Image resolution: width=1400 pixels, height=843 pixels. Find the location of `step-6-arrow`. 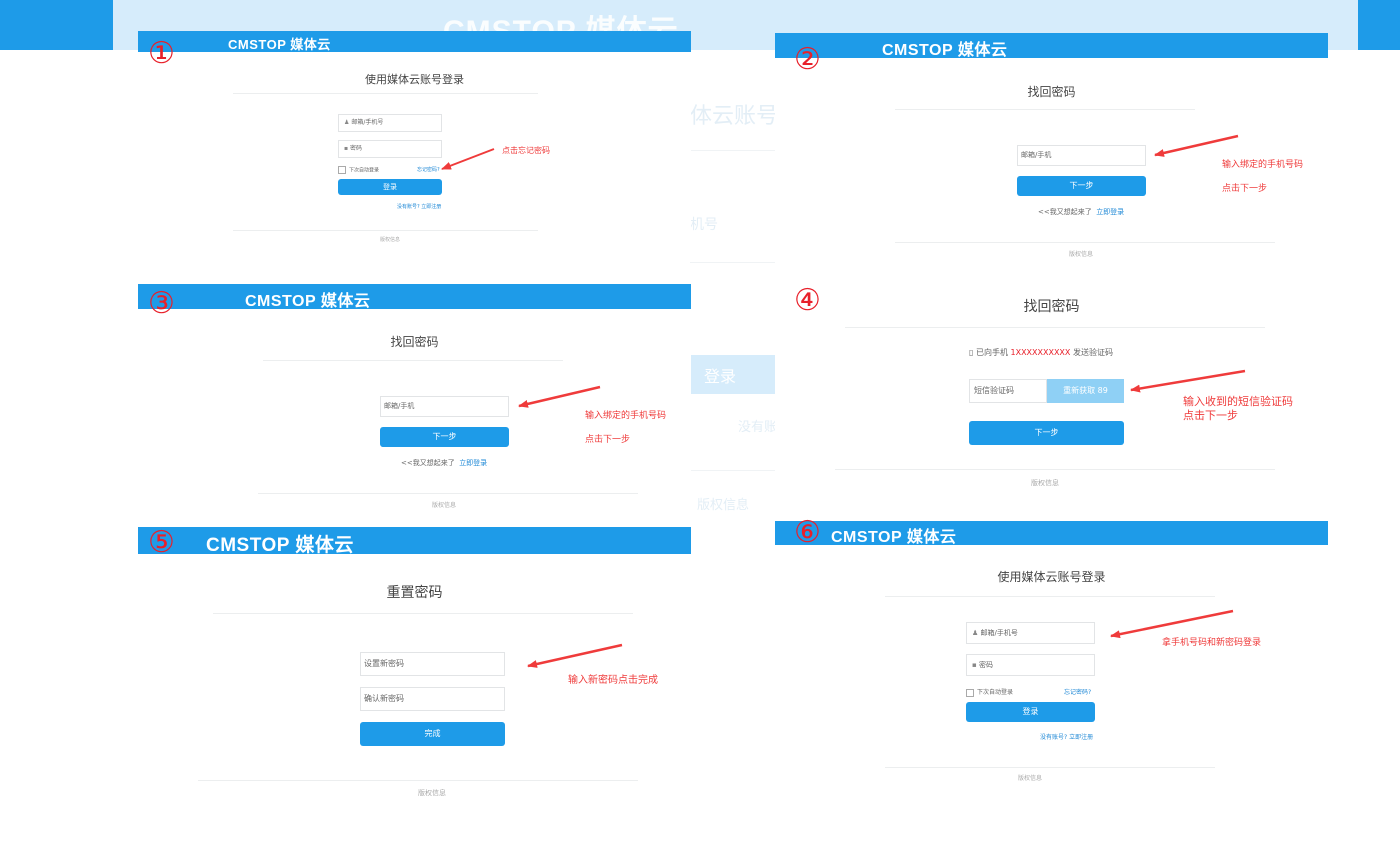

step-6-arrow is located at coordinates (1172, 624).